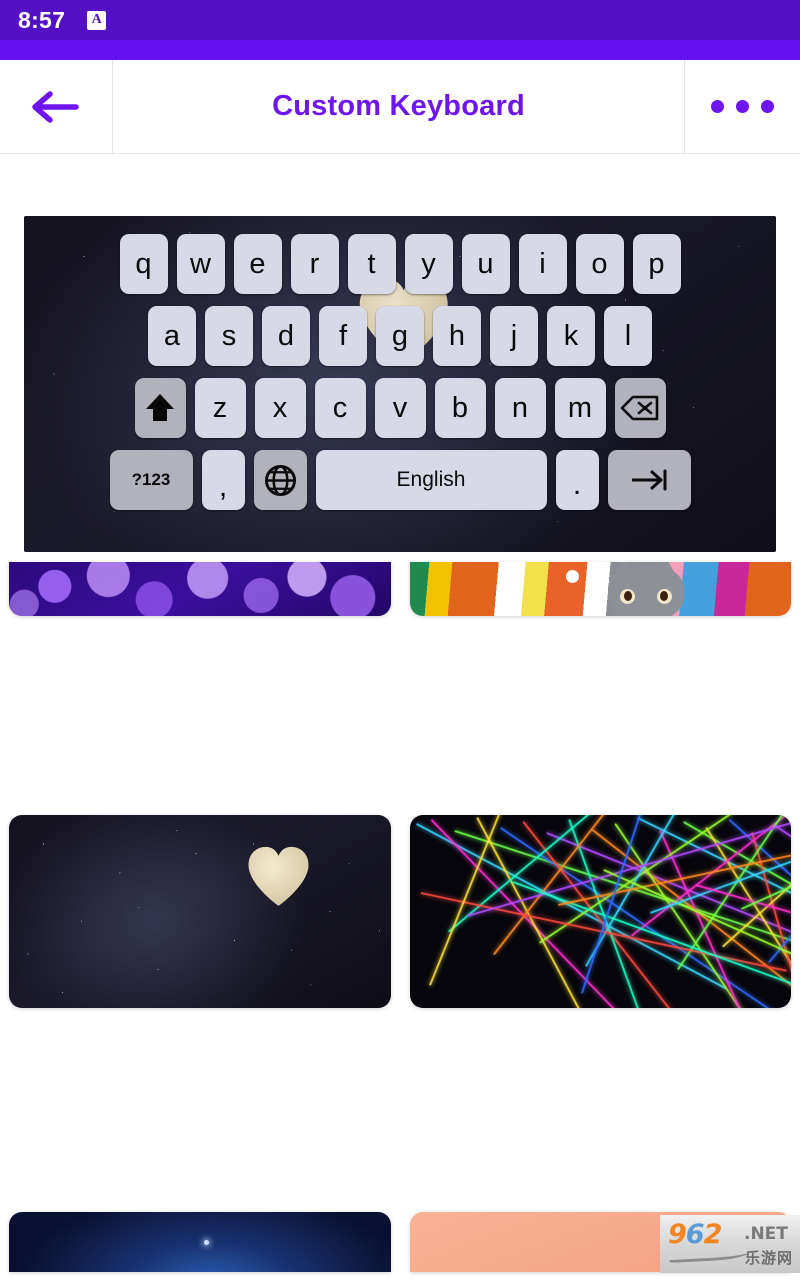 The image size is (800, 1280). What do you see at coordinates (542, 264) in the screenshot?
I see `key-i: i` at bounding box center [542, 264].